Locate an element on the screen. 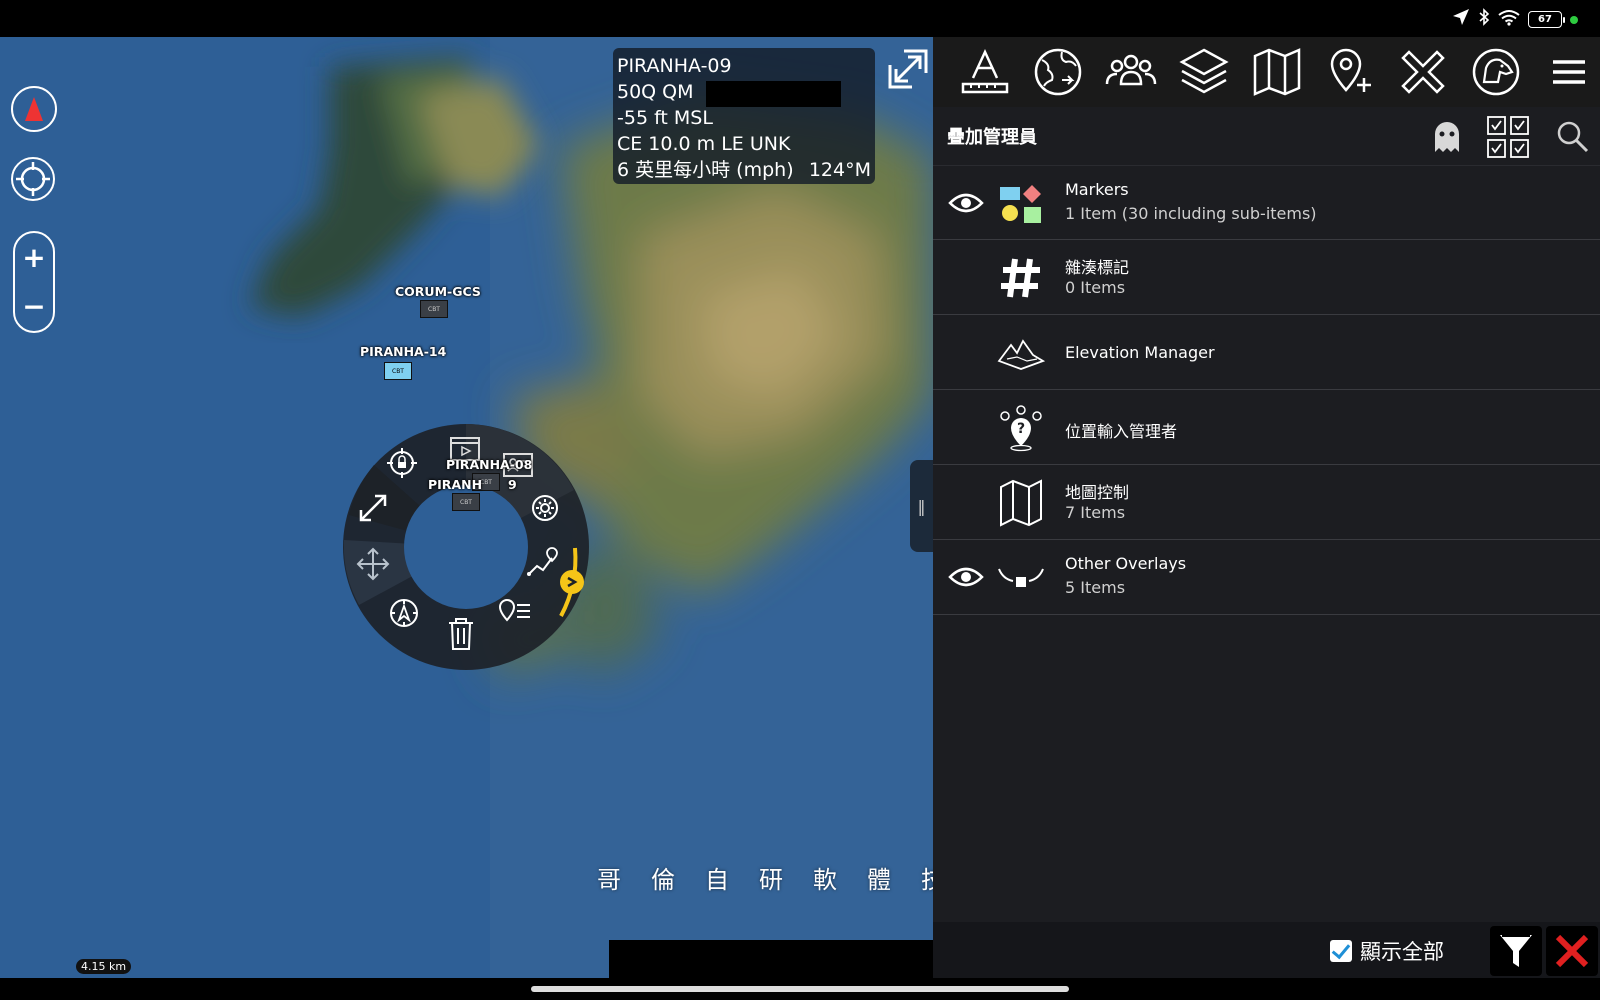  status-icons: 67 is located at coordinates (1515, 19).